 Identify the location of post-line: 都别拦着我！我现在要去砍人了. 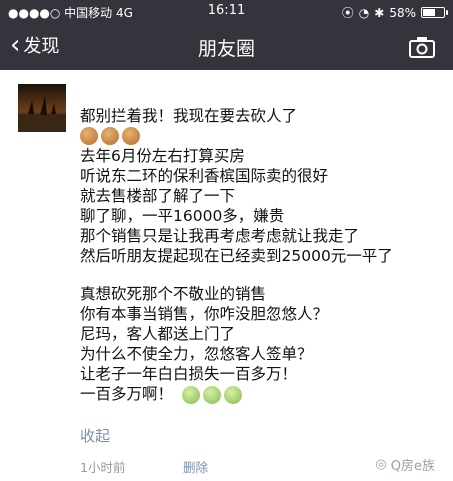
(189, 116).